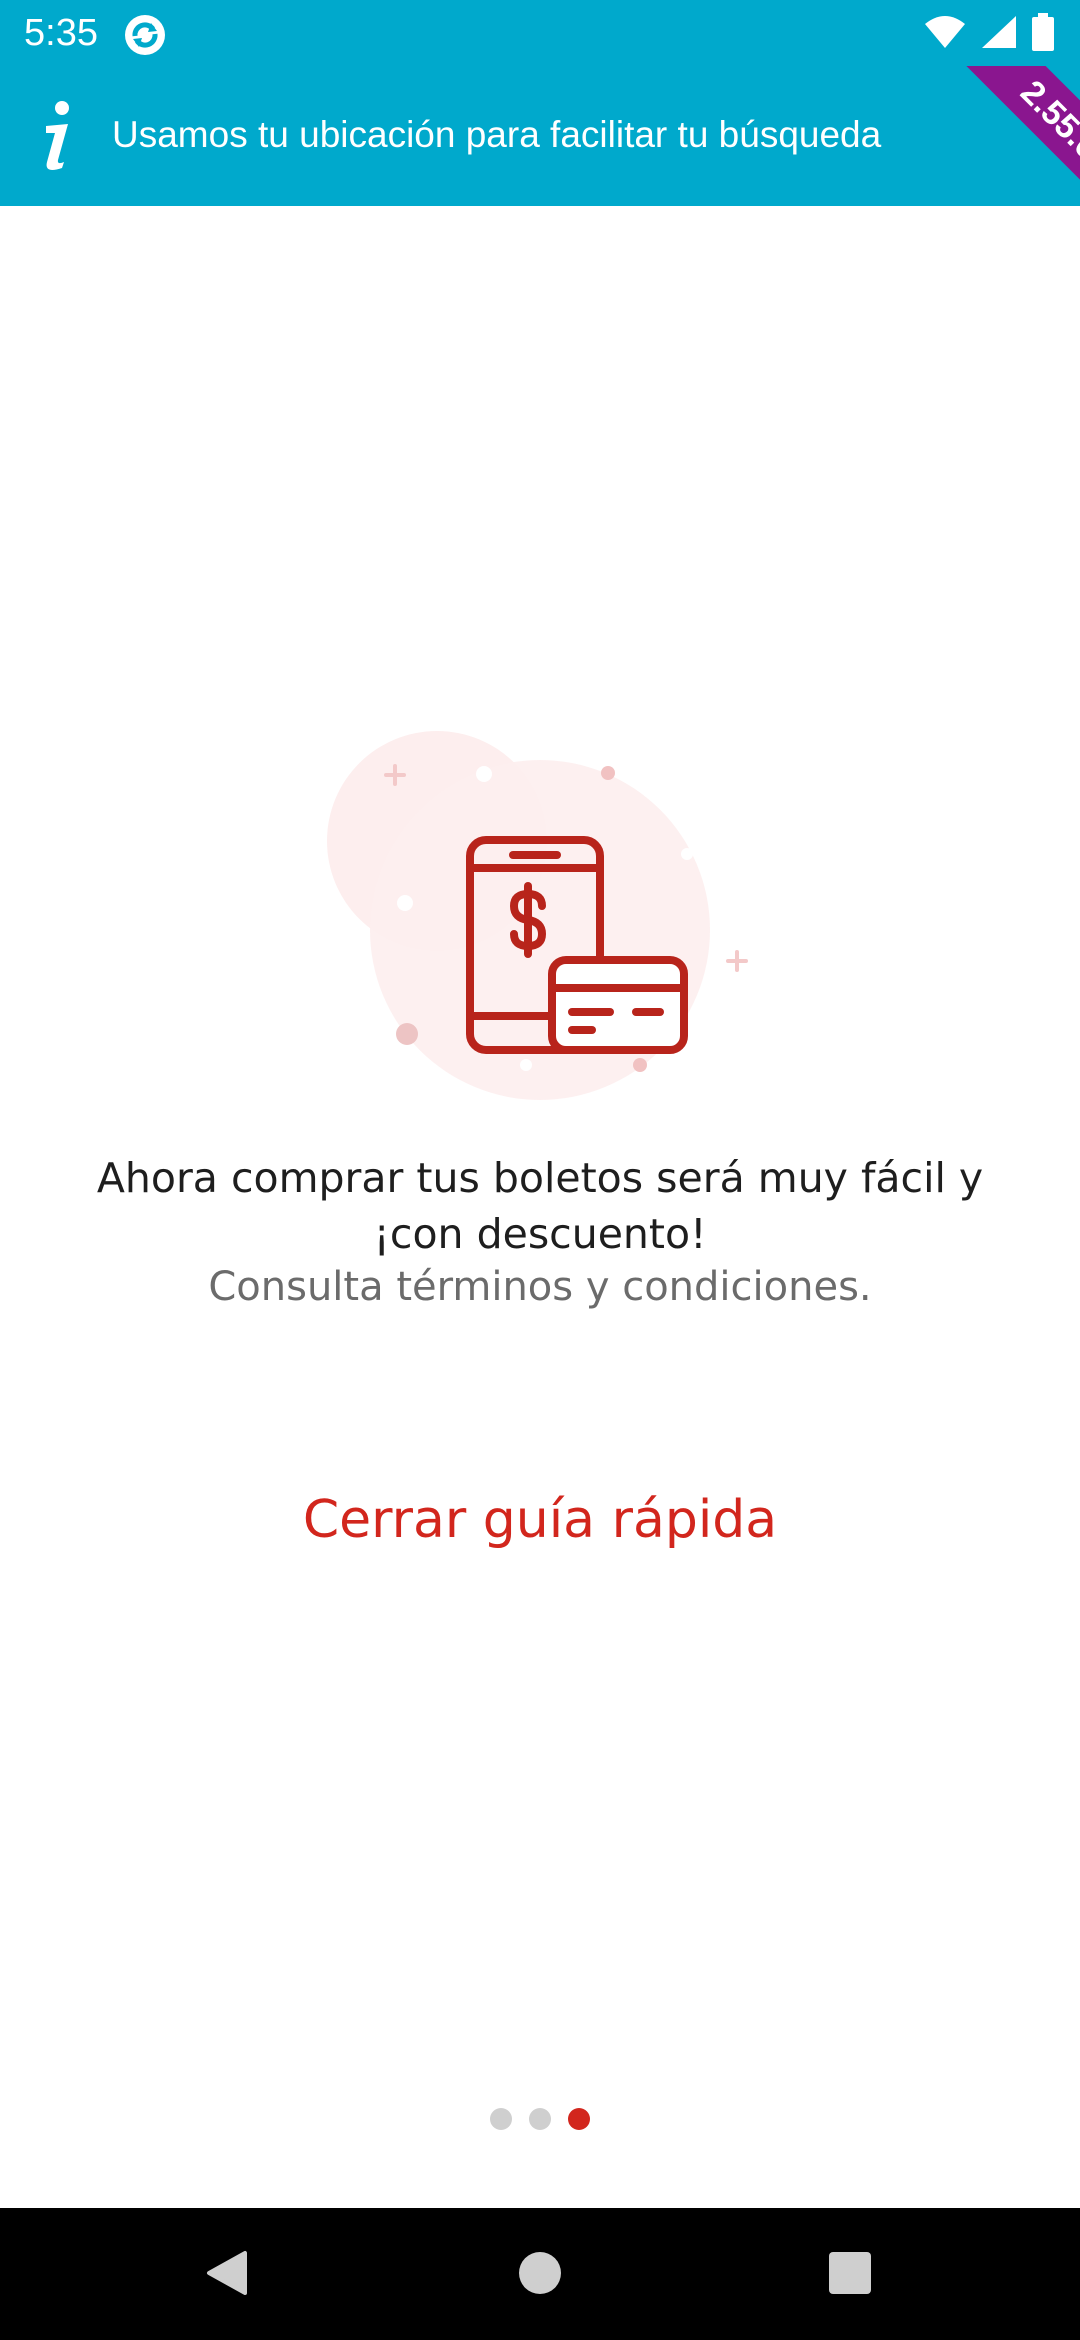  Describe the element at coordinates (540, 1520) in the screenshot. I see `close-guide-button: Cerrar guía rápida` at that location.